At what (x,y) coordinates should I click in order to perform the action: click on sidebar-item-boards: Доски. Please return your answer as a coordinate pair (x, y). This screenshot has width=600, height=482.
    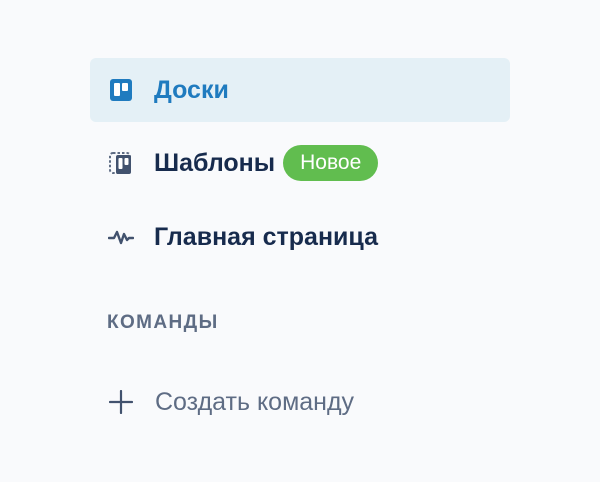
    Looking at the image, I should click on (300, 90).